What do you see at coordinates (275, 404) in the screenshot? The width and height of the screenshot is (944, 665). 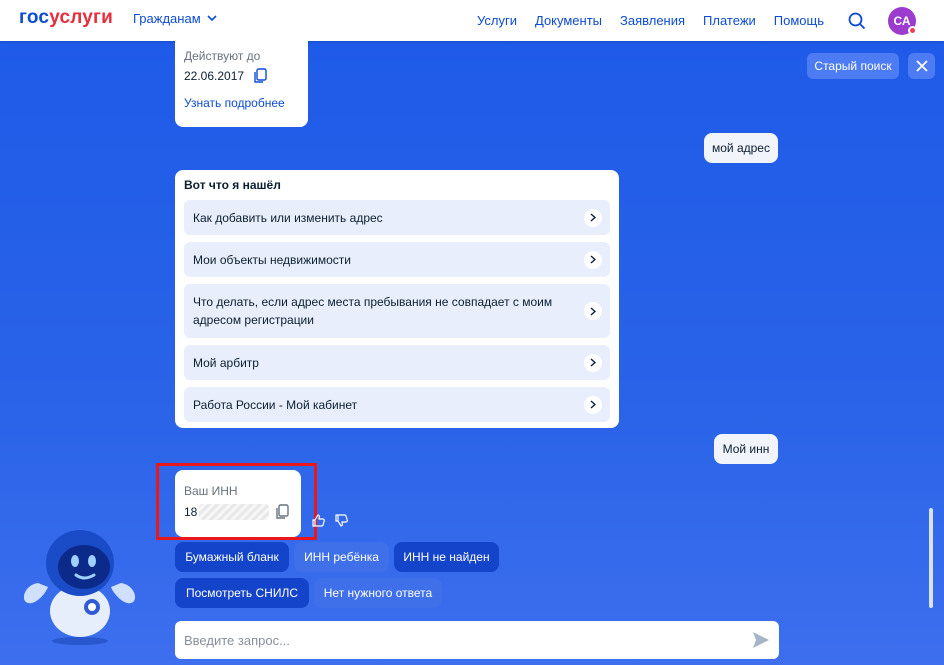 I see `result-item-label: Работа России - Мой кабинет` at bounding box center [275, 404].